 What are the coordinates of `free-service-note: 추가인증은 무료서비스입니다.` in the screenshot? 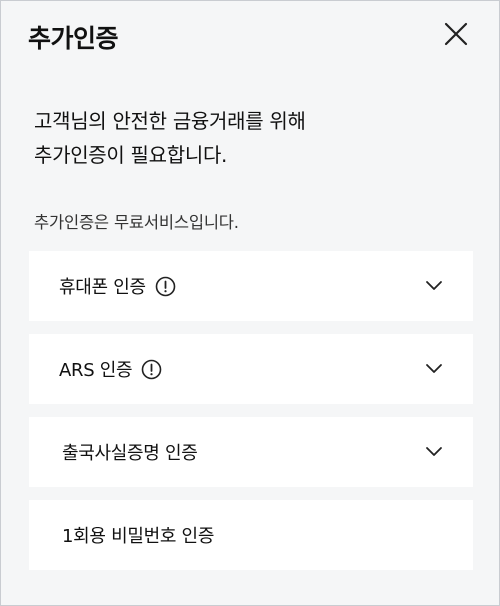 It's located at (136, 222).